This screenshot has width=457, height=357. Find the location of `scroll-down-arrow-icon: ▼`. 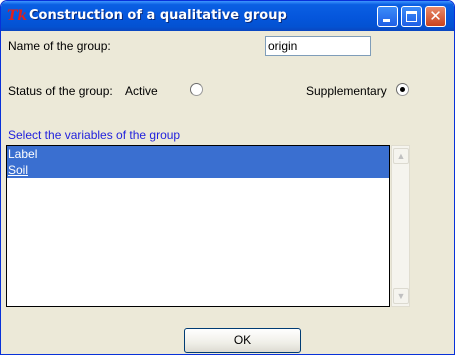

scroll-down-arrow-icon: ▼ is located at coordinates (401, 296).